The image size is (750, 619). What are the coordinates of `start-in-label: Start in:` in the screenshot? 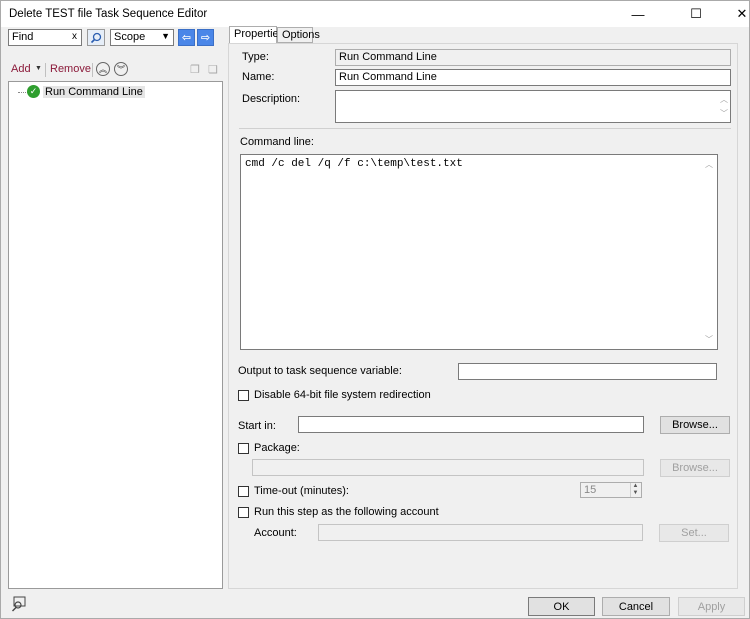 It's located at (257, 426).